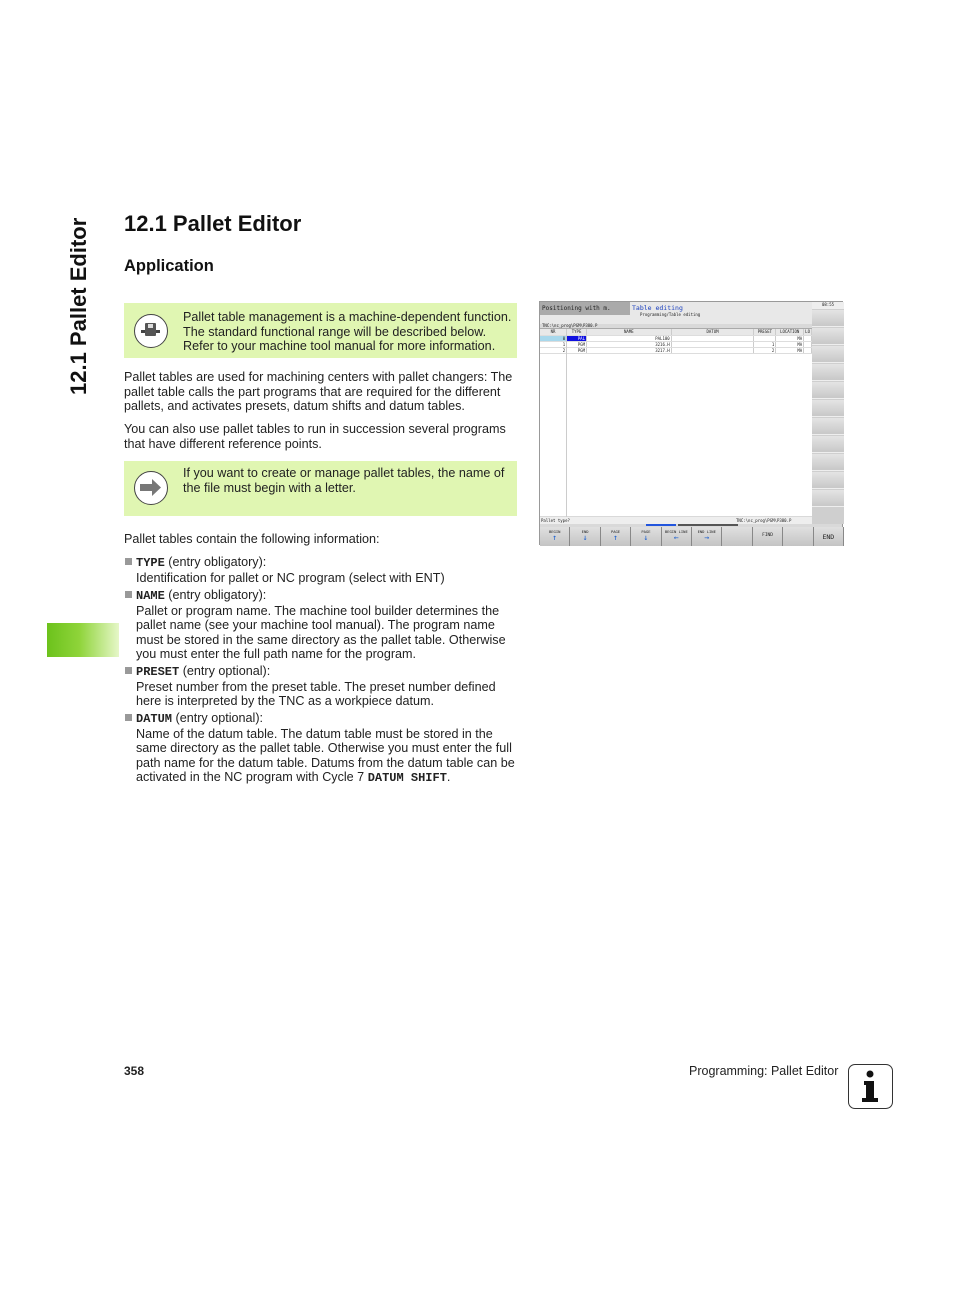 The image size is (954, 1308). What do you see at coordinates (870, 1086) in the screenshot?
I see `info-icon` at bounding box center [870, 1086].